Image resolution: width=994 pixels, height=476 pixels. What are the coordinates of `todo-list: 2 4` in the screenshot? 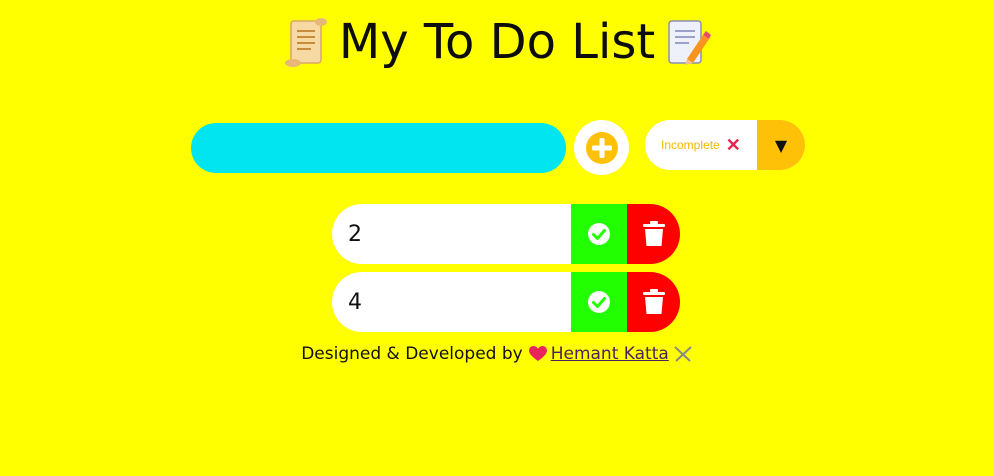 It's located at (506, 272).